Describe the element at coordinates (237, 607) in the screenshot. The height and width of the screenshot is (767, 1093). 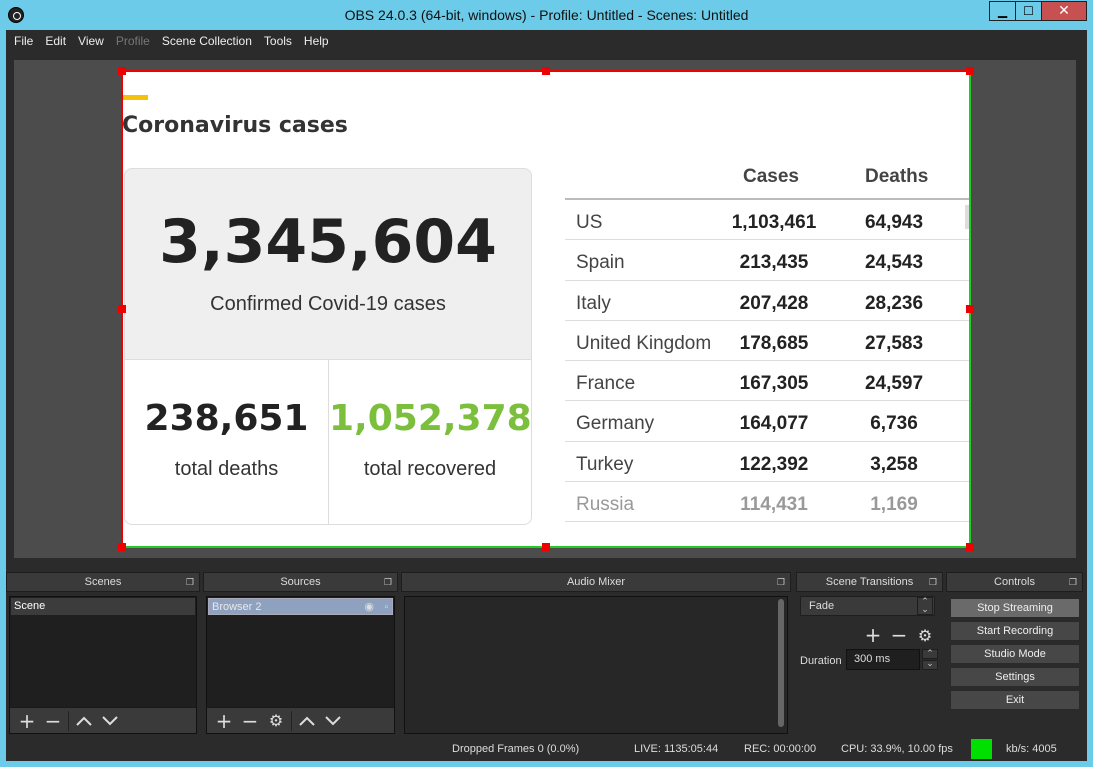
I see `source-name: Browser 2` at that location.